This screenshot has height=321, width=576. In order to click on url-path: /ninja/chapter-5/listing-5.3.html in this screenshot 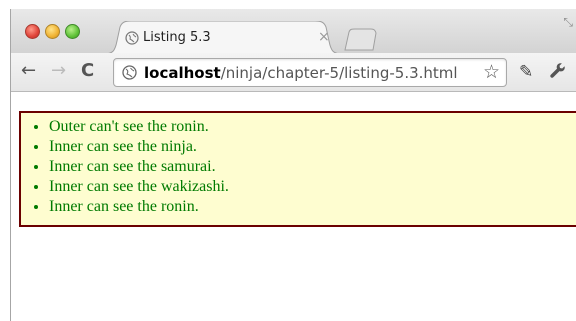, I will do `click(339, 73)`.